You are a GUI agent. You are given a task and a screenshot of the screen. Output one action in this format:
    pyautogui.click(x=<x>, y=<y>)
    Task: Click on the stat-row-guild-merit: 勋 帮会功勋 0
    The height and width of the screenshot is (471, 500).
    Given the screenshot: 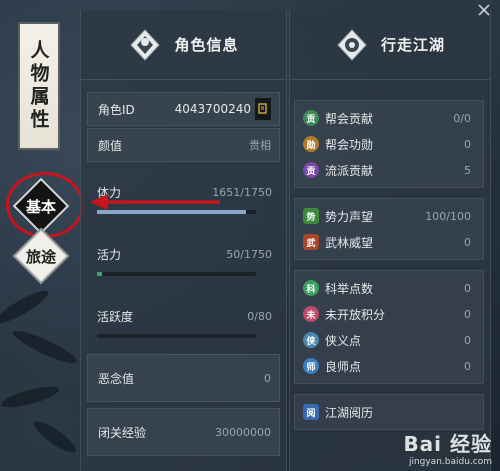 What is the action you would take?
    pyautogui.click(x=389, y=144)
    